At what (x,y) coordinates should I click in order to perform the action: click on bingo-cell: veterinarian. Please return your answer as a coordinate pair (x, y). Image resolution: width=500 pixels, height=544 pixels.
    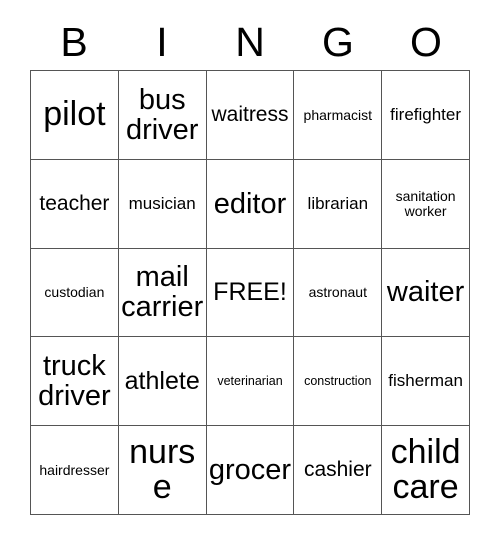
    Looking at the image, I should click on (250, 382).